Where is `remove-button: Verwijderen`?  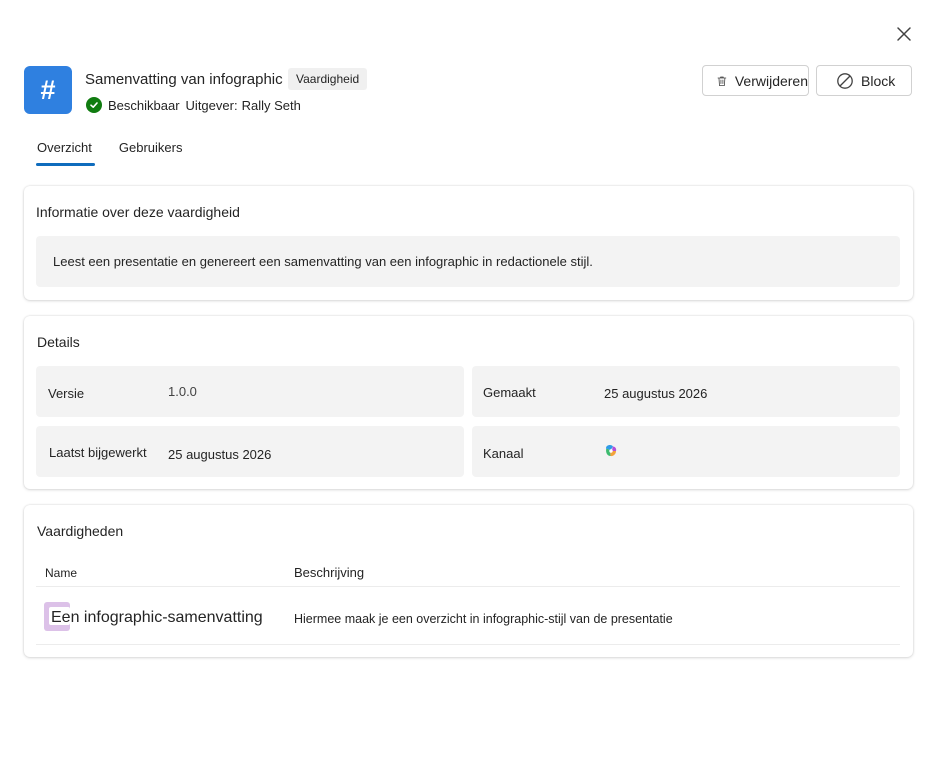
remove-button: Verwijderen is located at coordinates (755, 80).